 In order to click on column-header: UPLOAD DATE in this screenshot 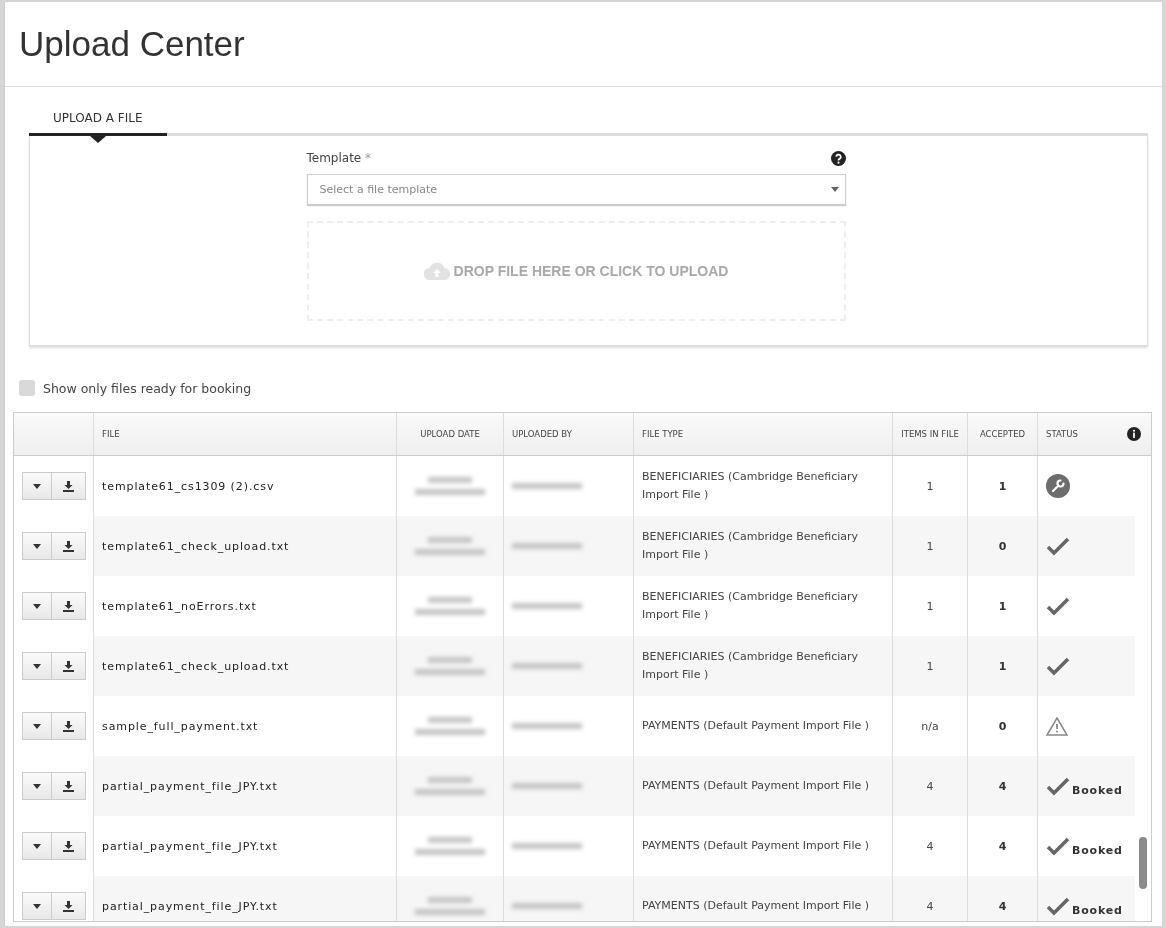, I will do `click(450, 434)`.